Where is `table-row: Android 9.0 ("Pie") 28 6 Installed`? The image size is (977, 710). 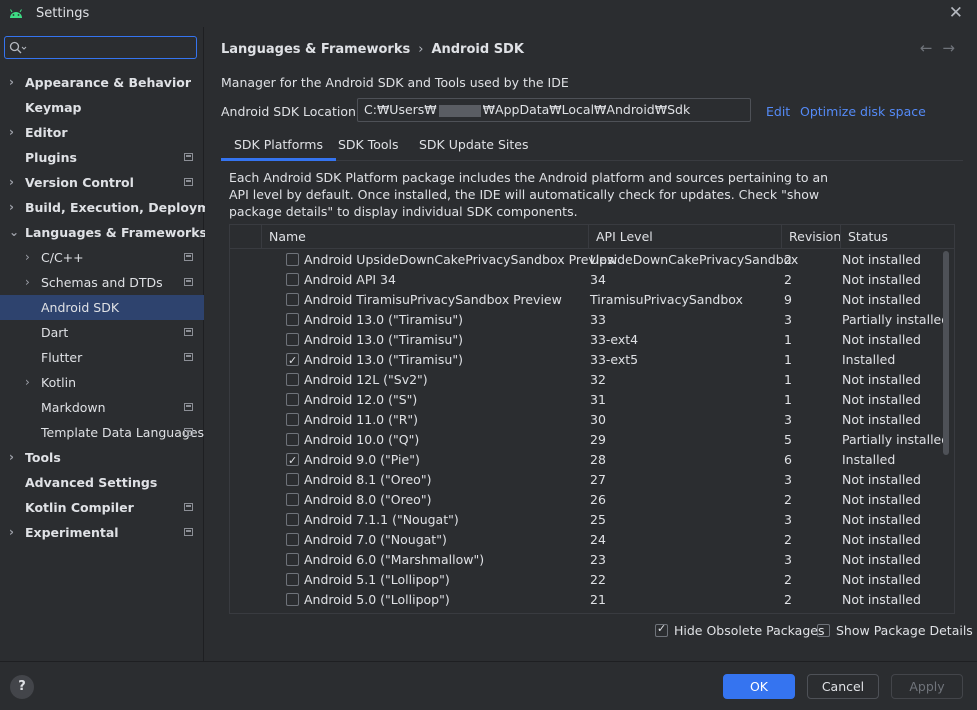 table-row: Android 9.0 ("Pie") 28 6 Installed is located at coordinates (586, 460).